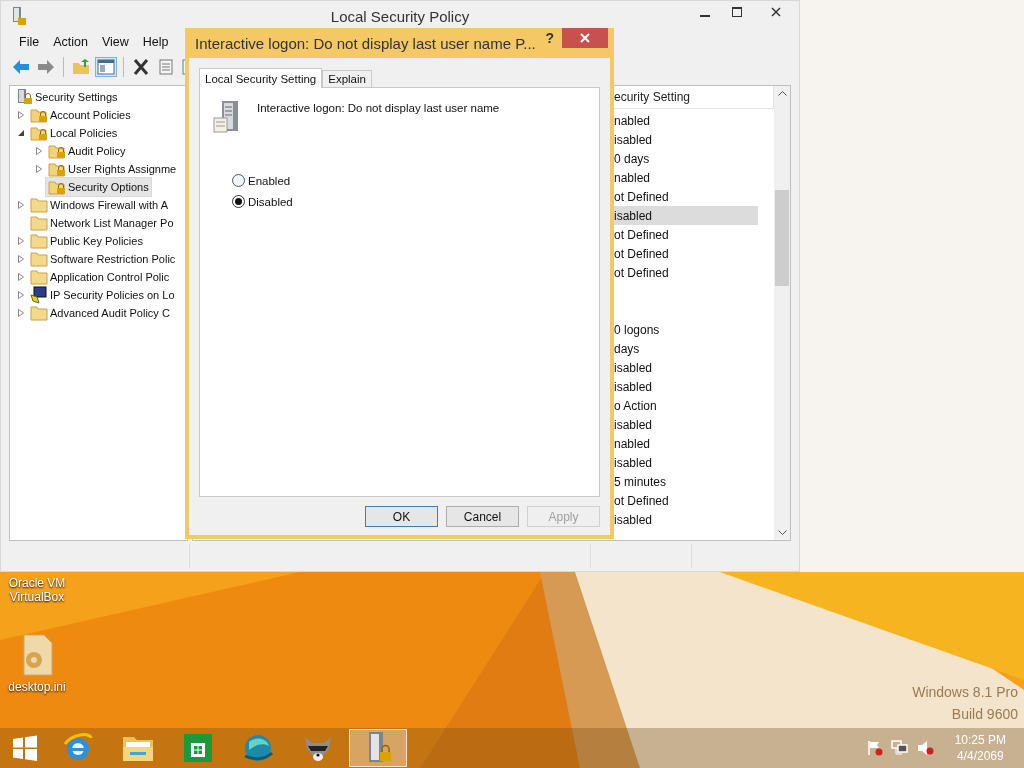  What do you see at coordinates (99, 205) in the screenshot?
I see `tree-item: Windows Firewall with A` at bounding box center [99, 205].